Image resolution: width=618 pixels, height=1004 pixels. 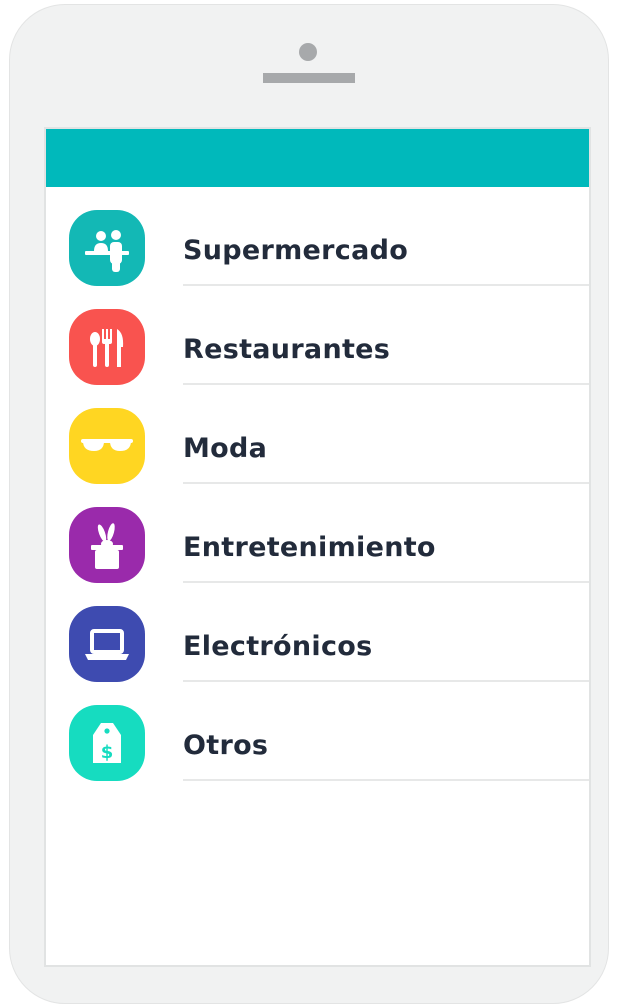 I want to click on category-label: Entretenimiento, so click(x=309, y=547).